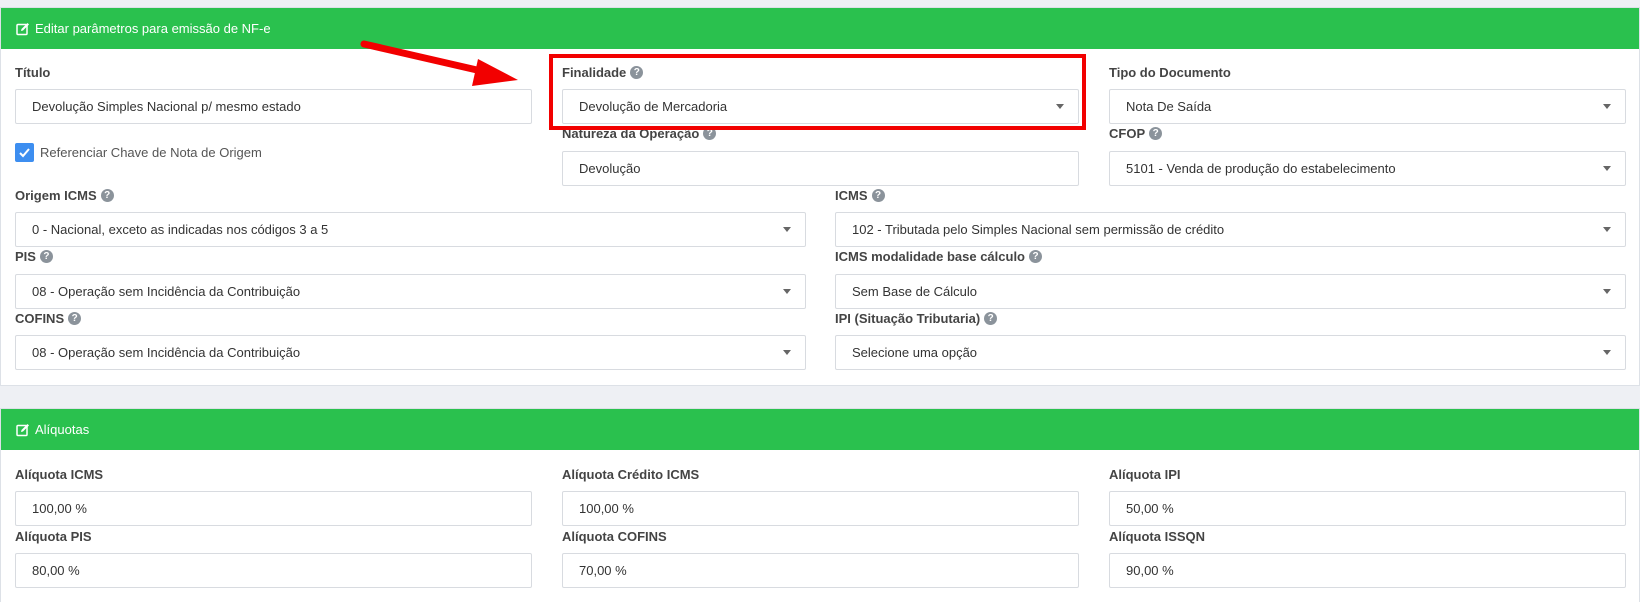  What do you see at coordinates (1157, 536) in the screenshot?
I see `aliquota-issqn-label: Alíquota ISSQN` at bounding box center [1157, 536].